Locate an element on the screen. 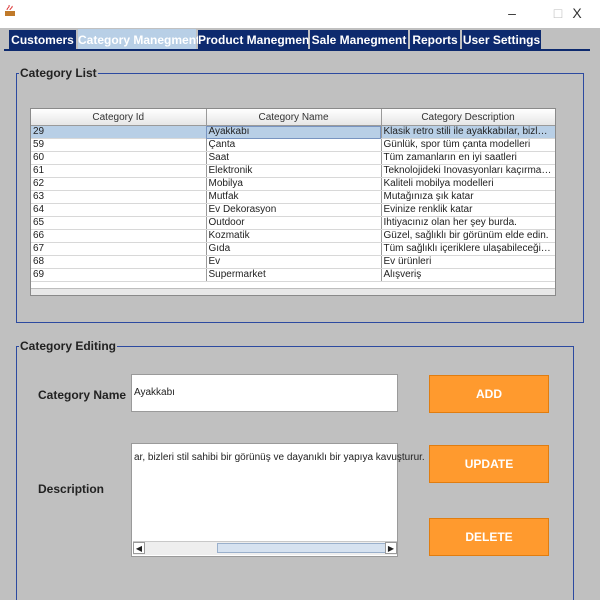 The width and height of the screenshot is (600, 600). cell-name: Saat is located at coordinates (294, 158).